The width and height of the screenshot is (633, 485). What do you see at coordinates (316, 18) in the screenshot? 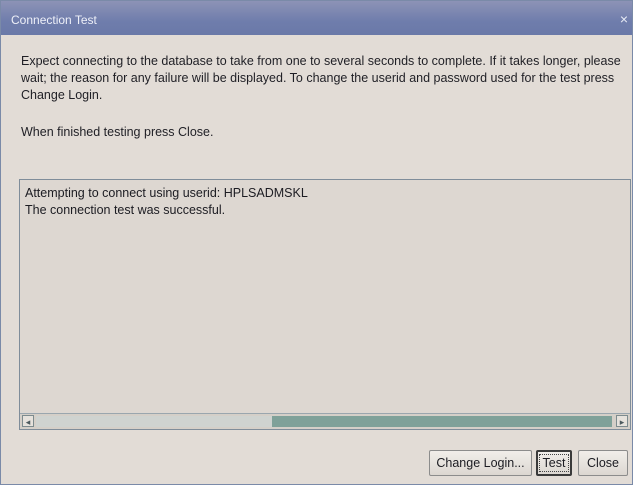
I see `title-bar: Connection Test ×` at bounding box center [316, 18].